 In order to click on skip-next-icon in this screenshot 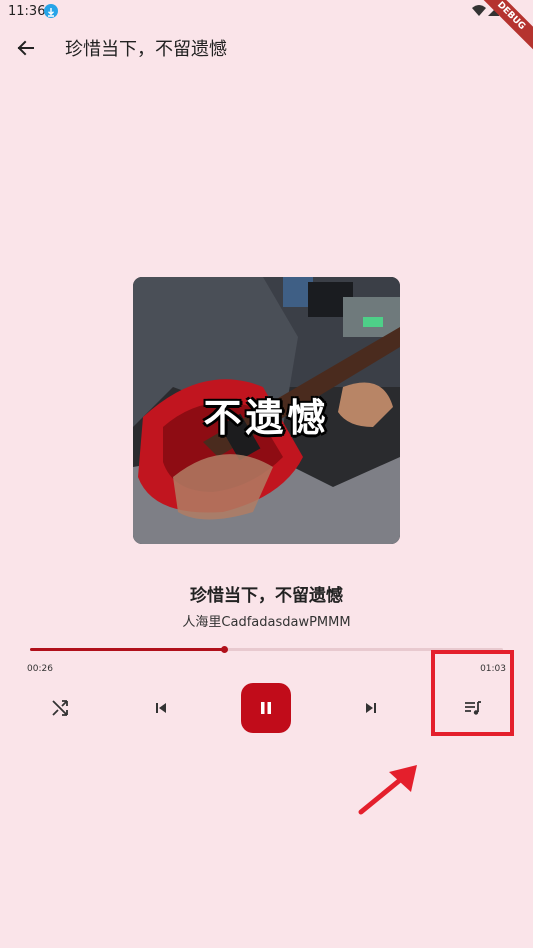, I will do `click(371, 708)`.